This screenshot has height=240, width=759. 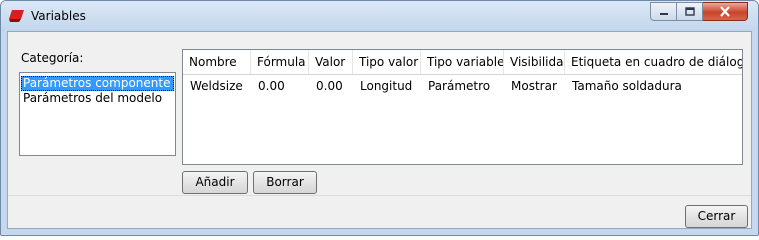 What do you see at coordinates (331, 86) in the screenshot?
I see `cell-valor: 0.00` at bounding box center [331, 86].